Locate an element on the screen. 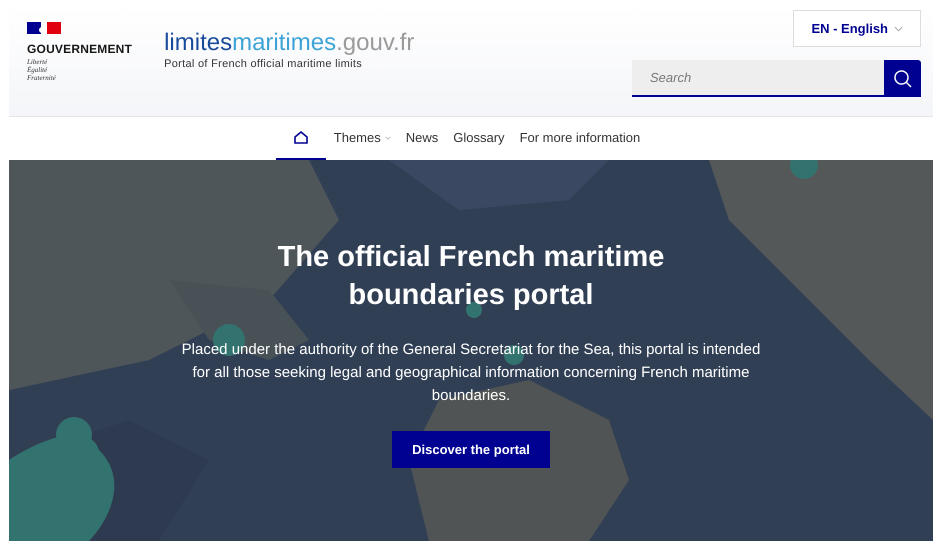  discover-button: Discover the portal is located at coordinates (471, 449).